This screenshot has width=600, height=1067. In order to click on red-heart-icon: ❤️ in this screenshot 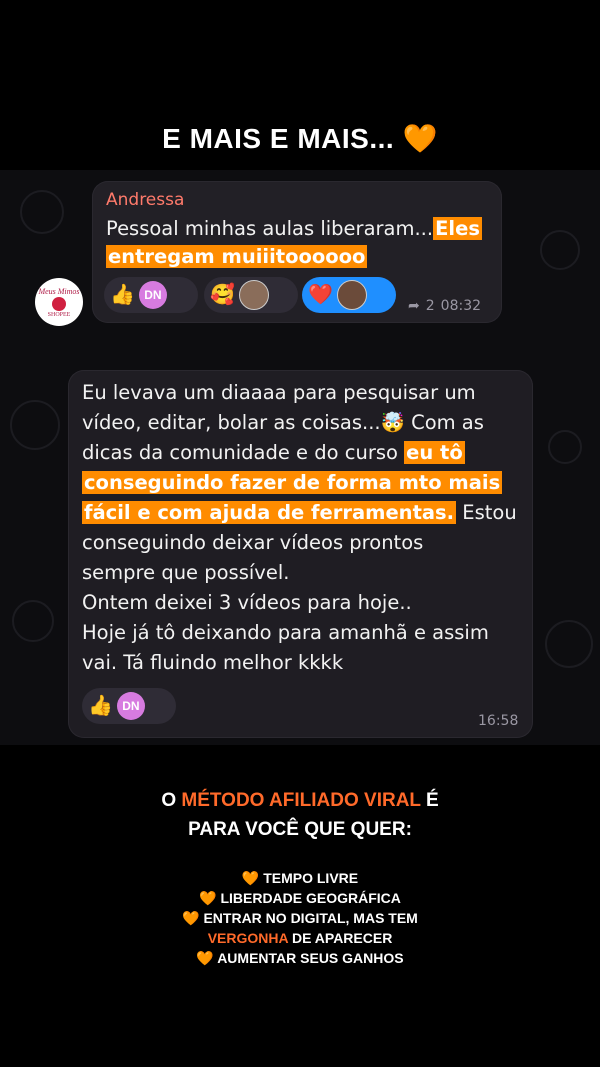, I will do `click(320, 295)`.